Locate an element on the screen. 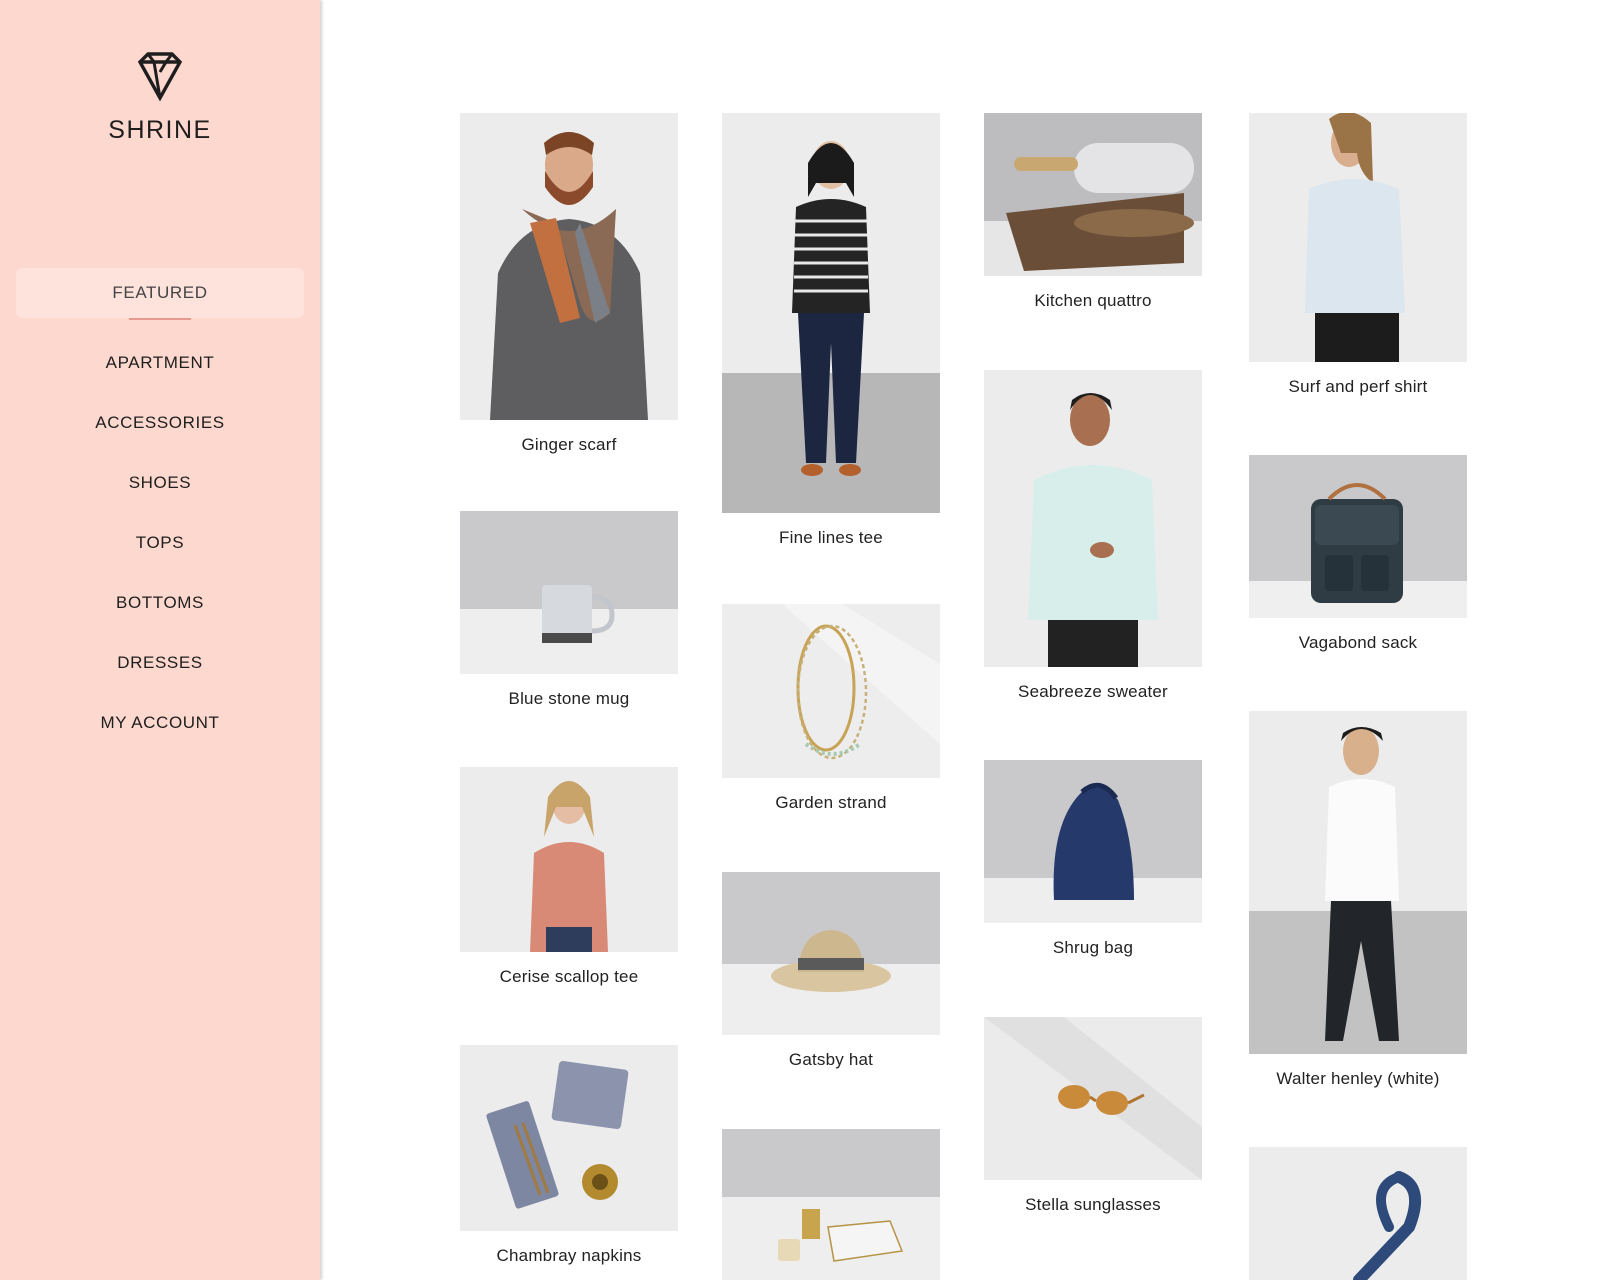  product-card-ginger-scarf: Ginger scarf is located at coordinates (569, 284).